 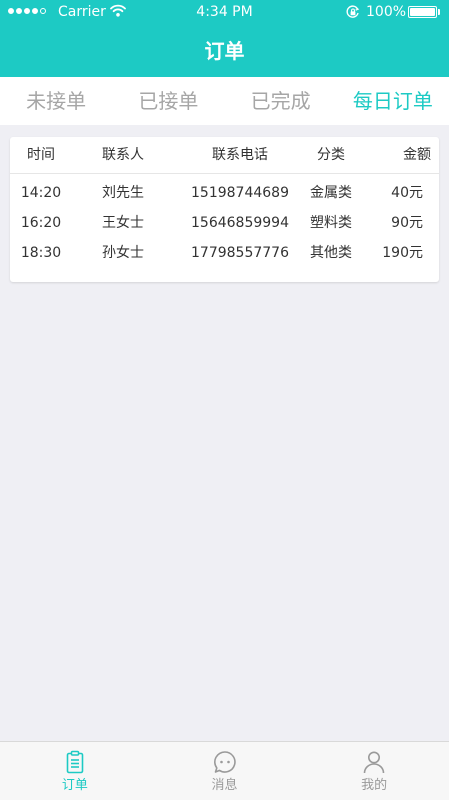 I want to click on battery-percent: 100%, so click(x=386, y=12).